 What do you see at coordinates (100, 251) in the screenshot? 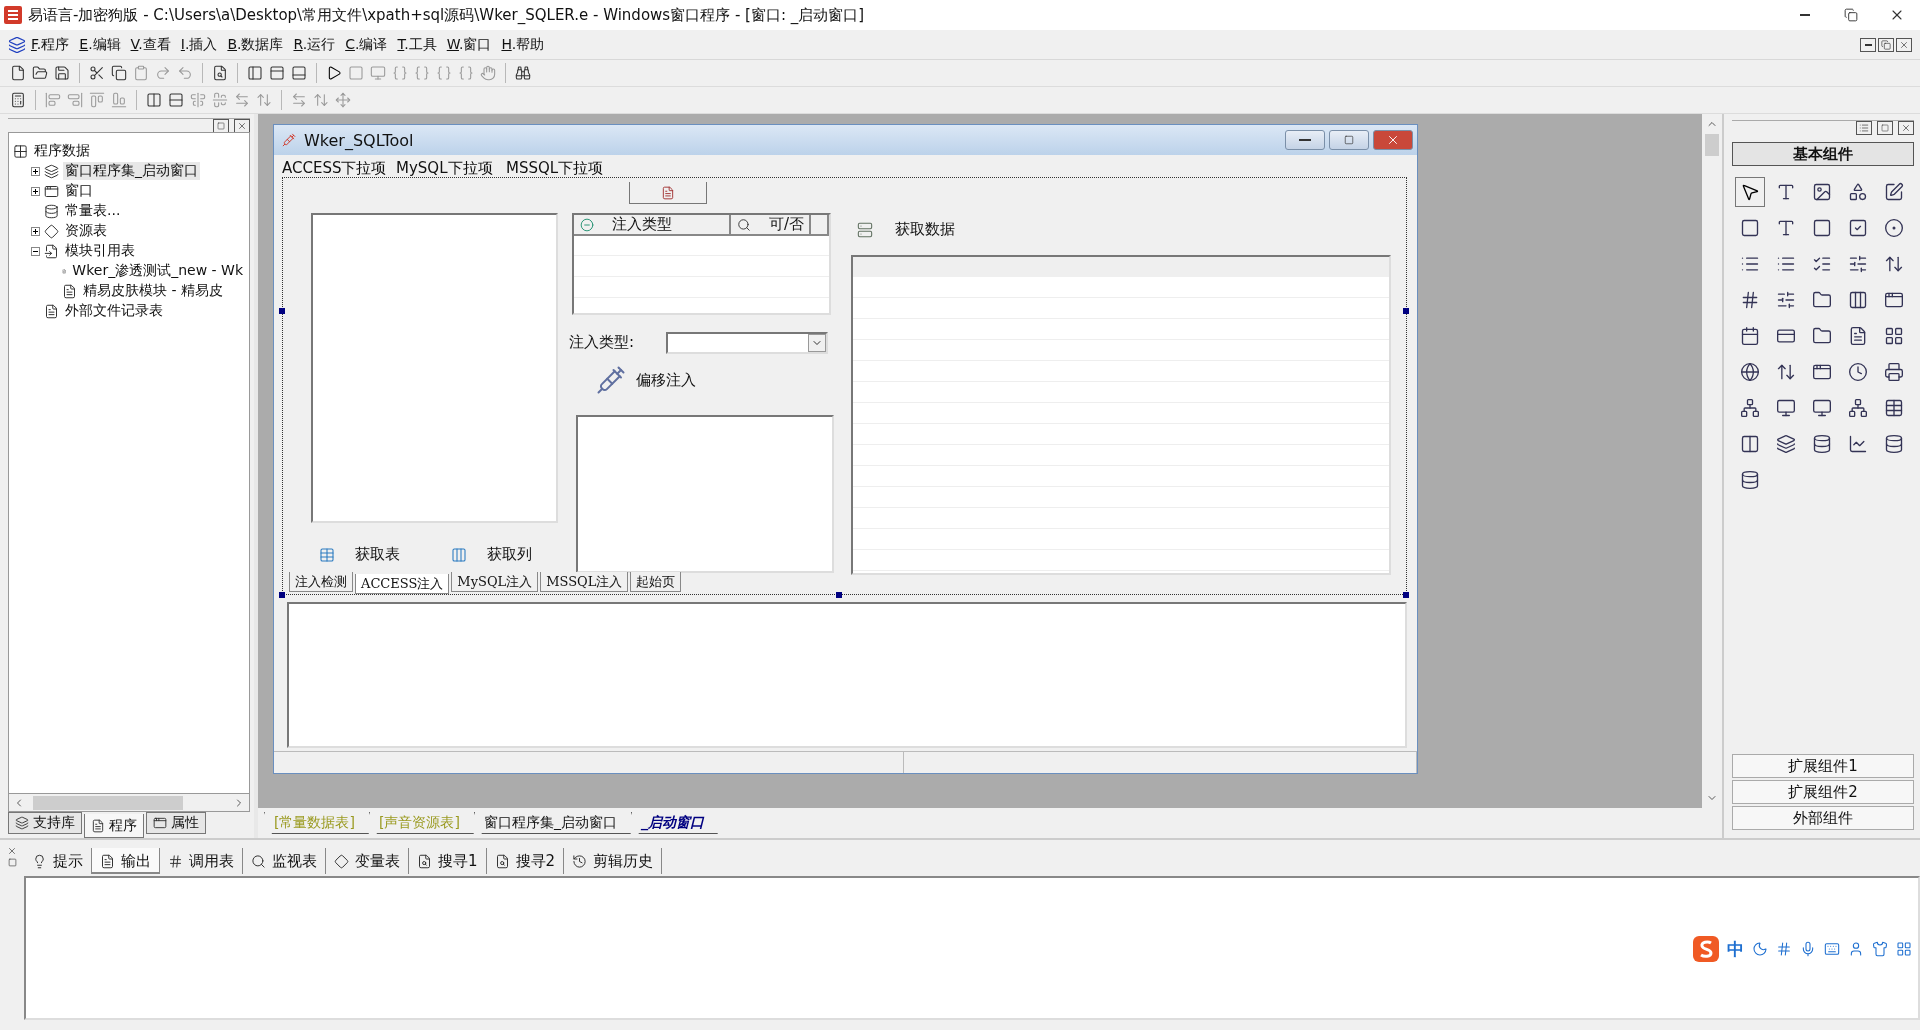
I see `tree-item: 模块引用表` at bounding box center [100, 251].